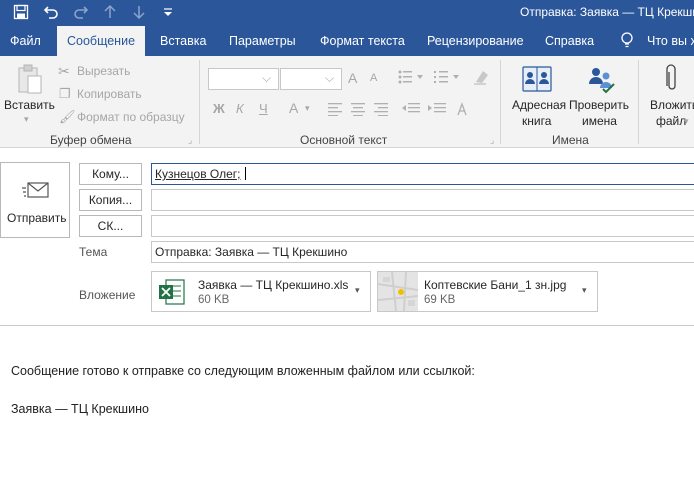 The height and width of the screenshot is (503, 694). What do you see at coordinates (21, 12) in the screenshot?
I see `save-icon` at bounding box center [21, 12].